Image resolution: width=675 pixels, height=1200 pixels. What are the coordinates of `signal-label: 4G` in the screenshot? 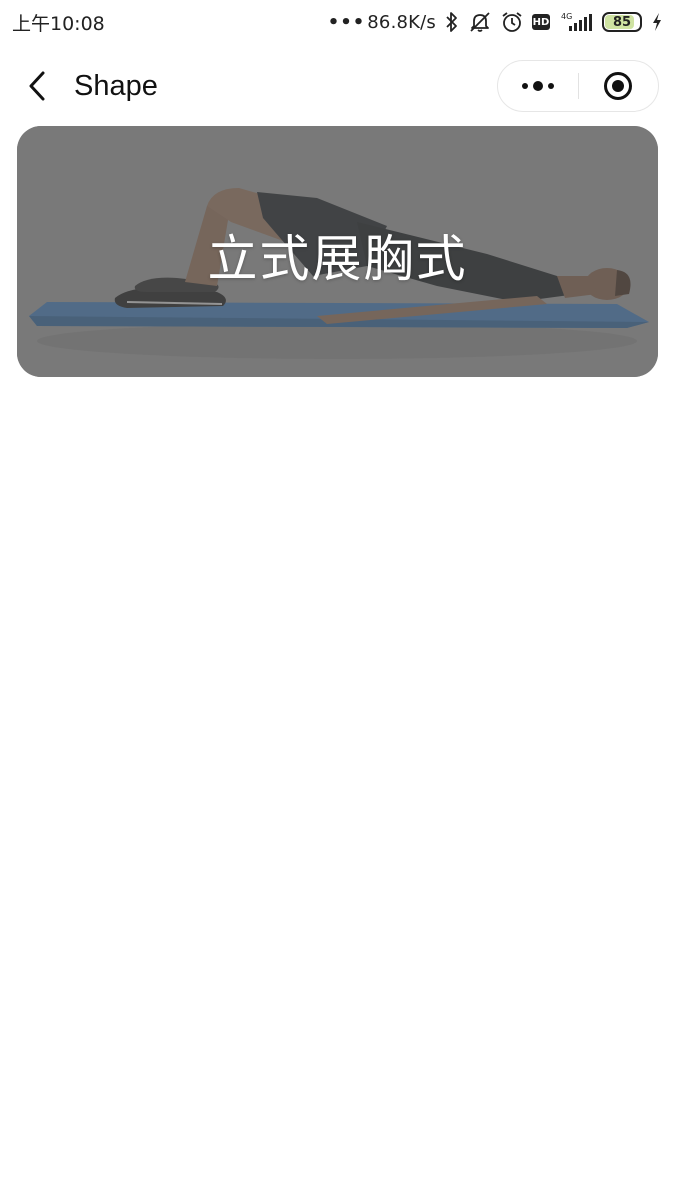 It's located at (566, 16).